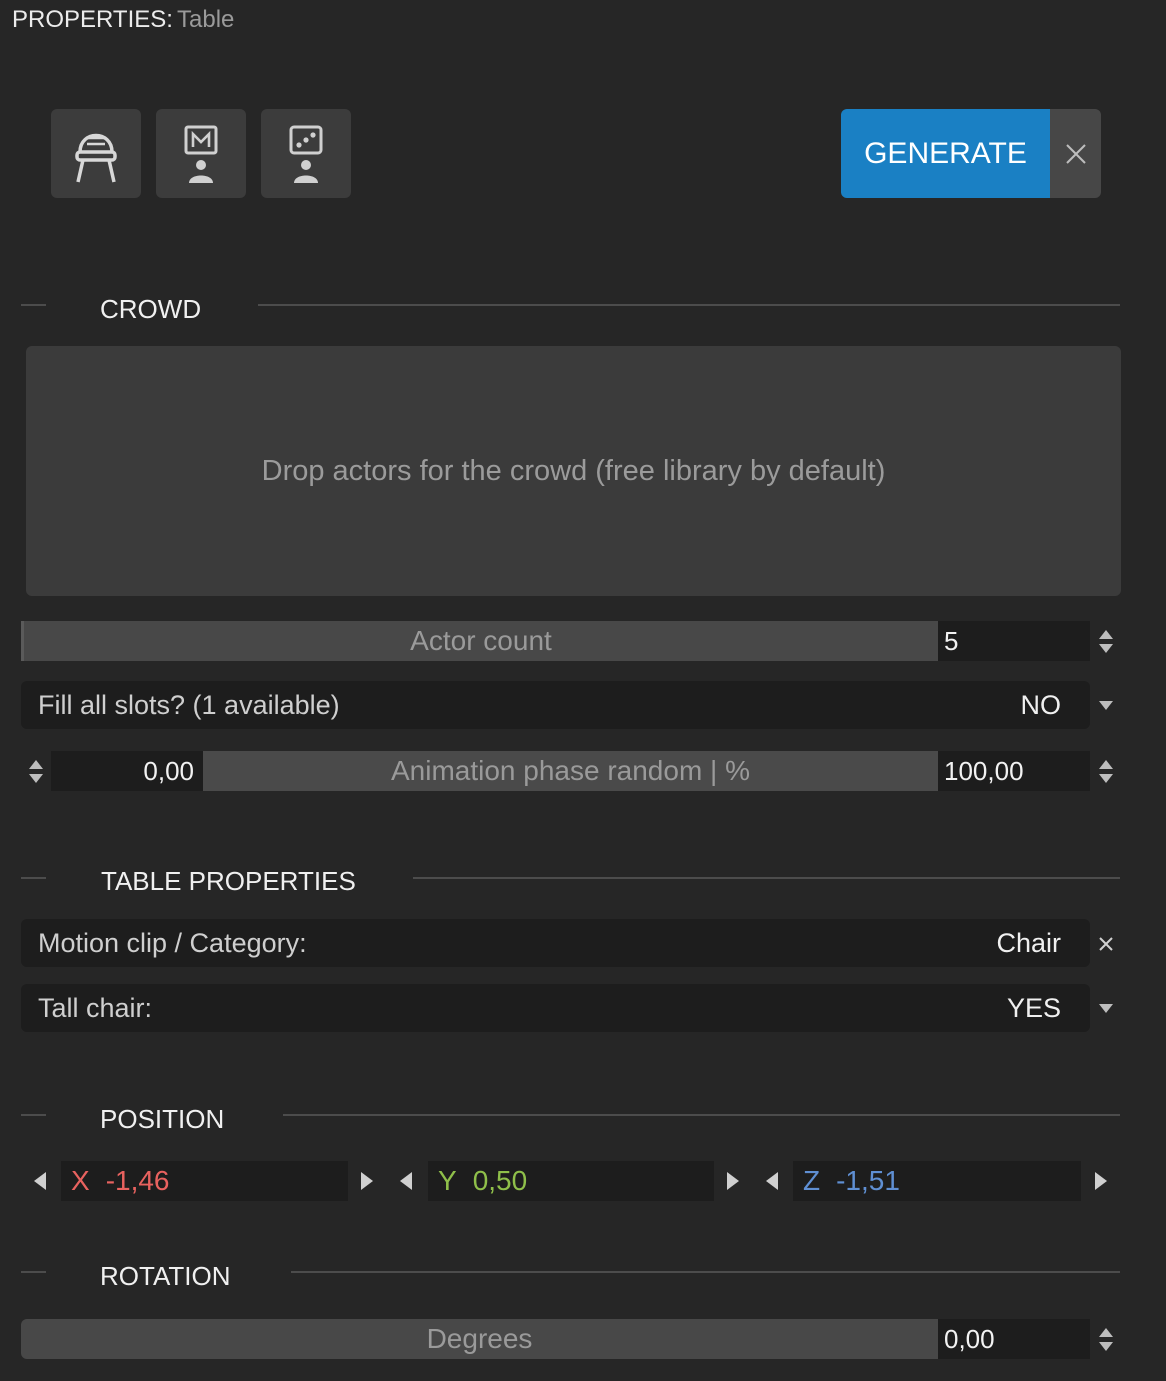 This screenshot has width=1166, height=1381. I want to click on chair-mode-button, so click(96, 153).